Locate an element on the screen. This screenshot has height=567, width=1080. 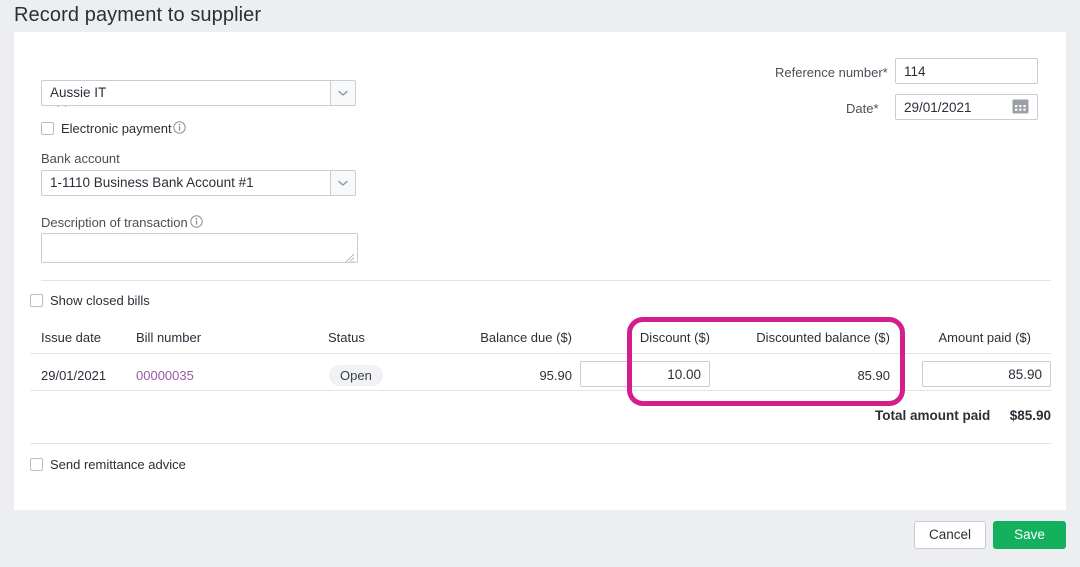
cell-bill-number-link: 00000035 is located at coordinates (165, 375).